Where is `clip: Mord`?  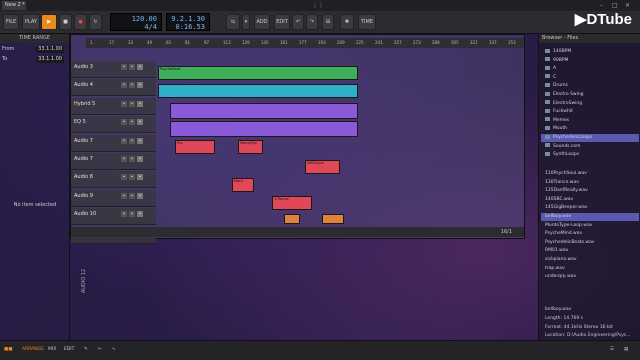 clip: Mord is located at coordinates (243, 185).